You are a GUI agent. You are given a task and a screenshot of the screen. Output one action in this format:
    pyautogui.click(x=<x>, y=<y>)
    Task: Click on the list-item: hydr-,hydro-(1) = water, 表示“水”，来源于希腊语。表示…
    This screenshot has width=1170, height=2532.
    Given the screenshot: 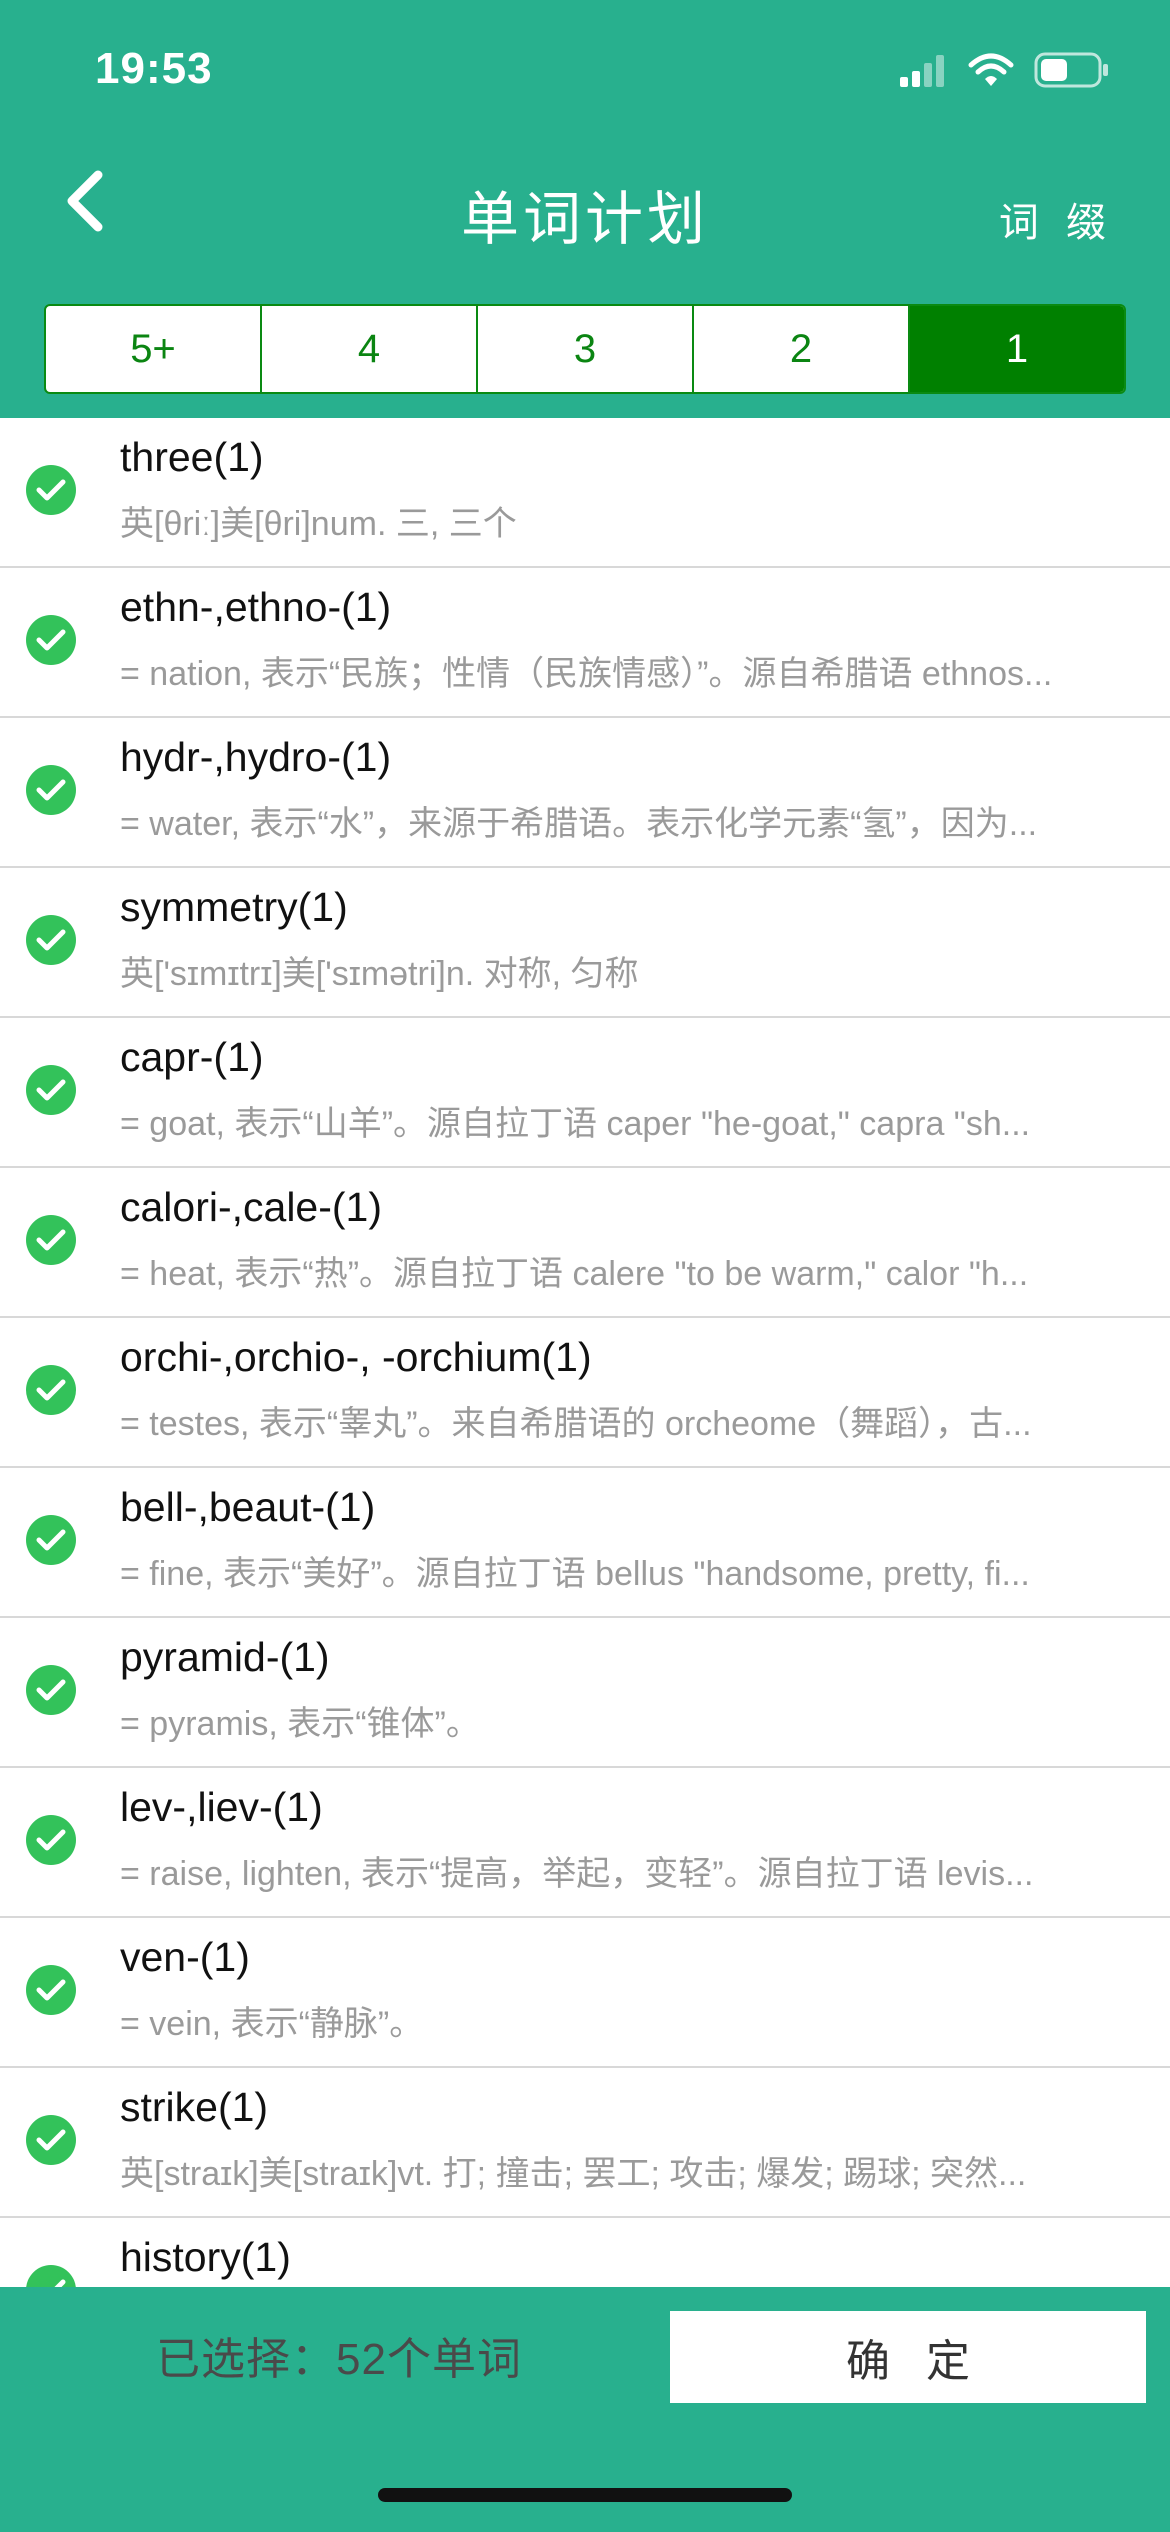 What is the action you would take?
    pyautogui.click(x=585, y=793)
    